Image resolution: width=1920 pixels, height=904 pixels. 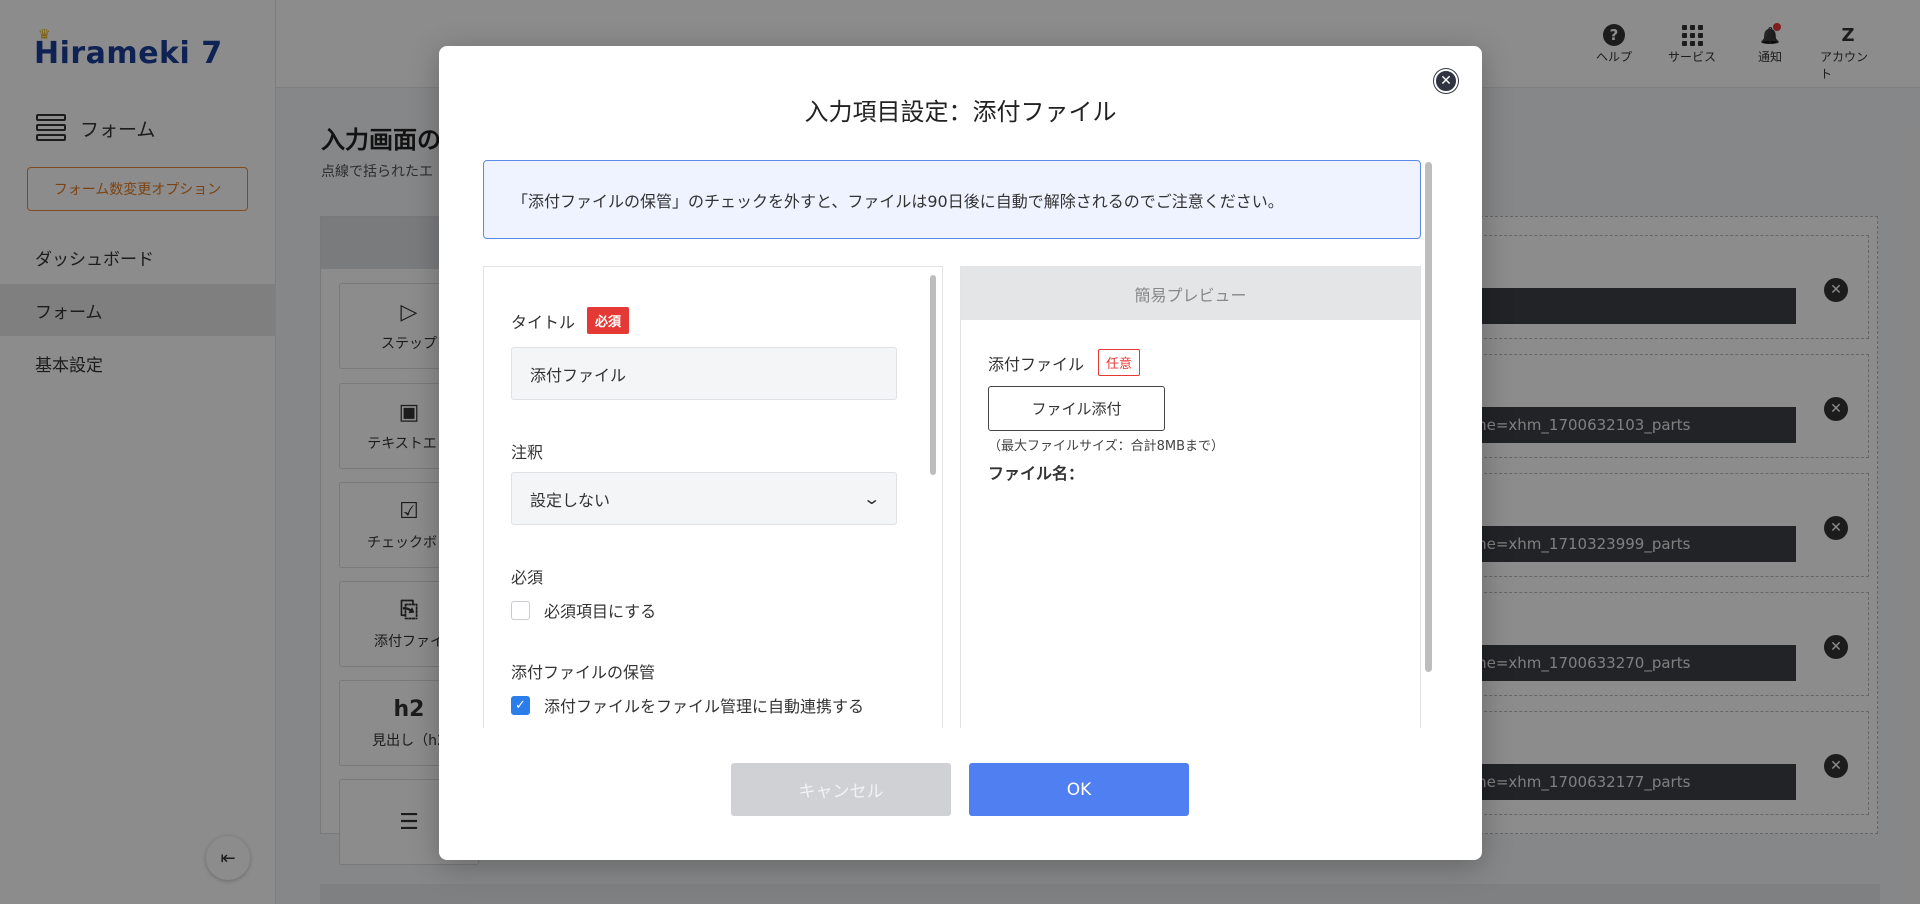 I want to click on title-input, so click(x=704, y=373).